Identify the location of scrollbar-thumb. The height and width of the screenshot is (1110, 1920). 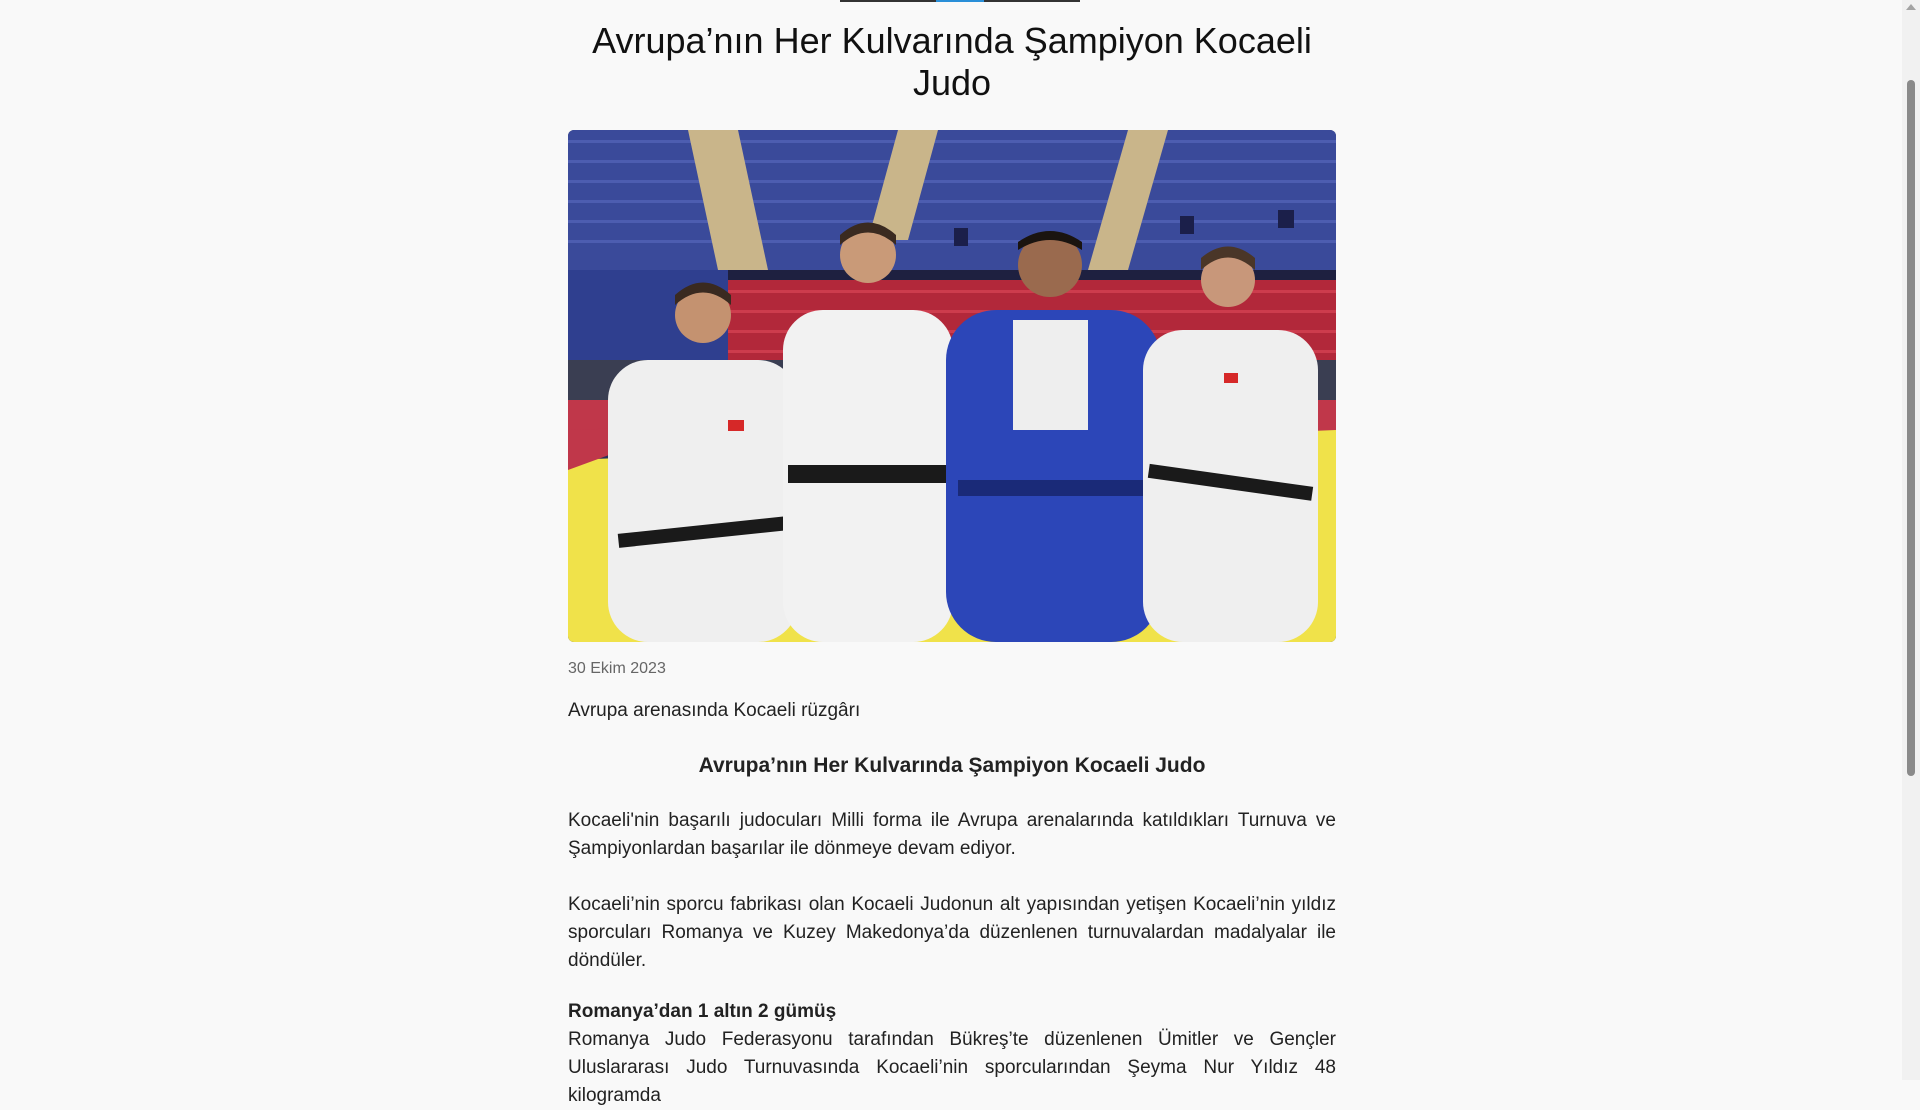
(1911, 428).